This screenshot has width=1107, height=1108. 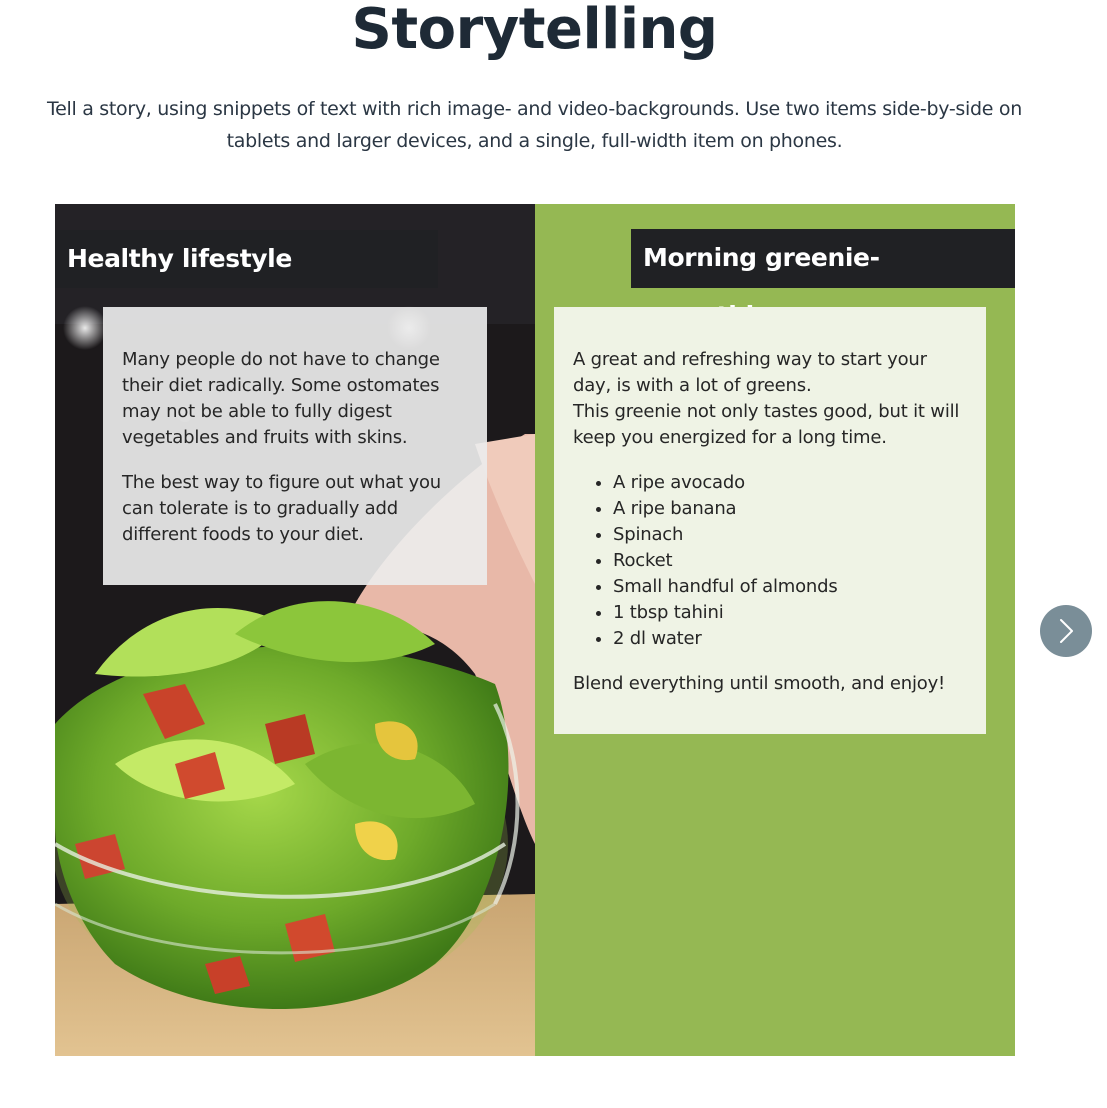 I want to click on list-item: Small handful of almonds, so click(x=790, y=587).